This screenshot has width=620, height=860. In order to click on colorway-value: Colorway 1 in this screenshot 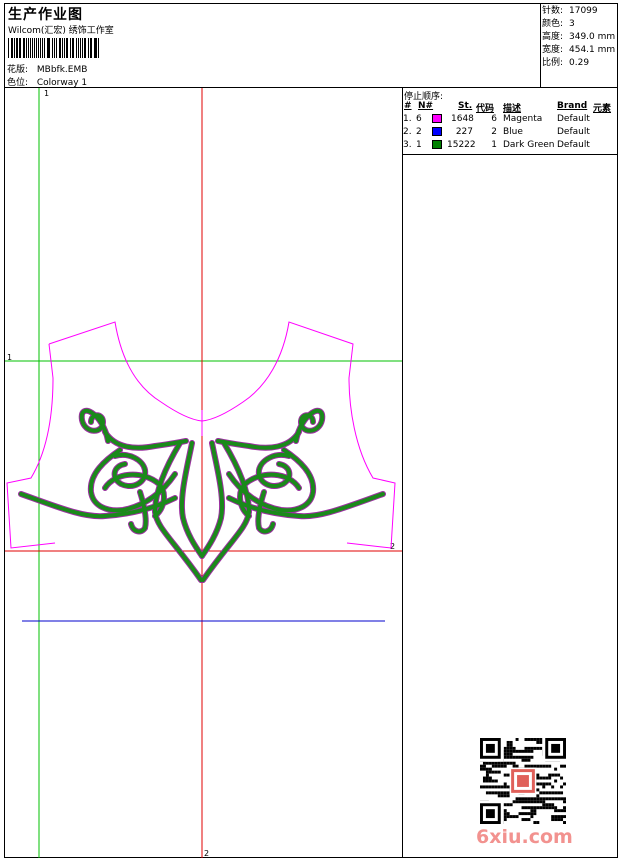, I will do `click(62, 83)`.